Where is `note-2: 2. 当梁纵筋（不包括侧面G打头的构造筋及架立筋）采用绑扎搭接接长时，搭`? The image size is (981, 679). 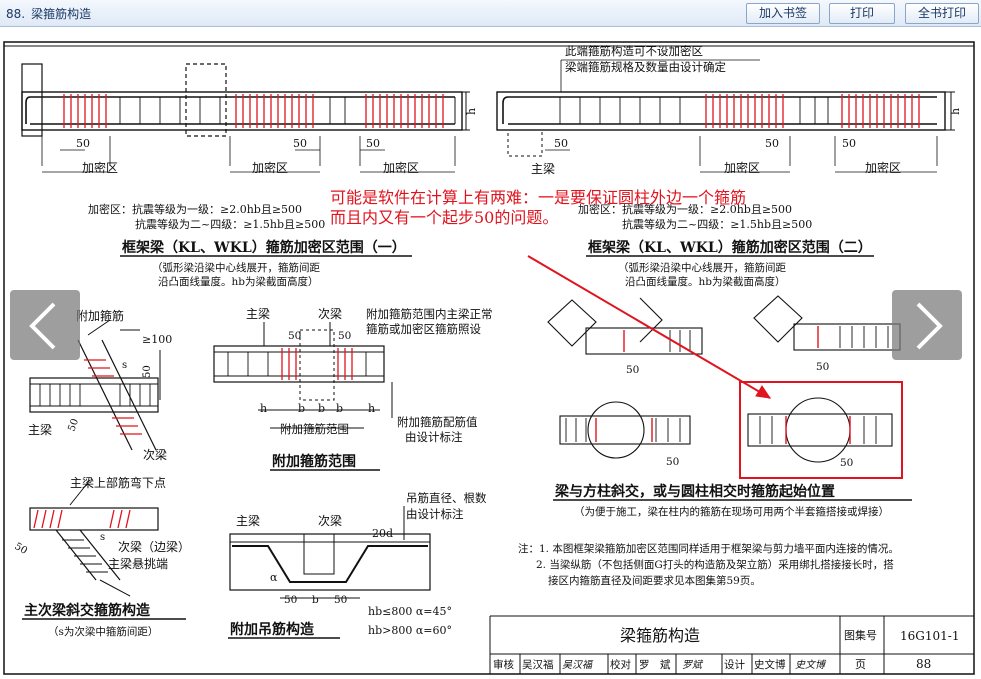 note-2: 2. 当梁纵筋（不包括侧面G打头的构造筋及架立筋）采用绑扎搭接接长时，搭 is located at coordinates (715, 564).